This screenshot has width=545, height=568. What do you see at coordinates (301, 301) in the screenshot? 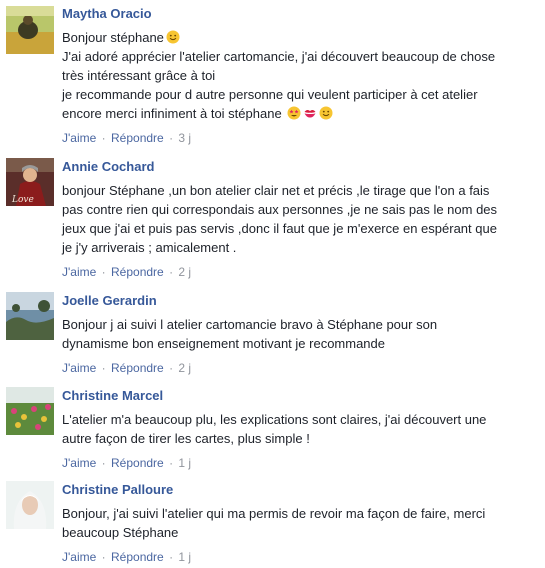
I see `comment-author: Joelle Gerardin` at bounding box center [301, 301].